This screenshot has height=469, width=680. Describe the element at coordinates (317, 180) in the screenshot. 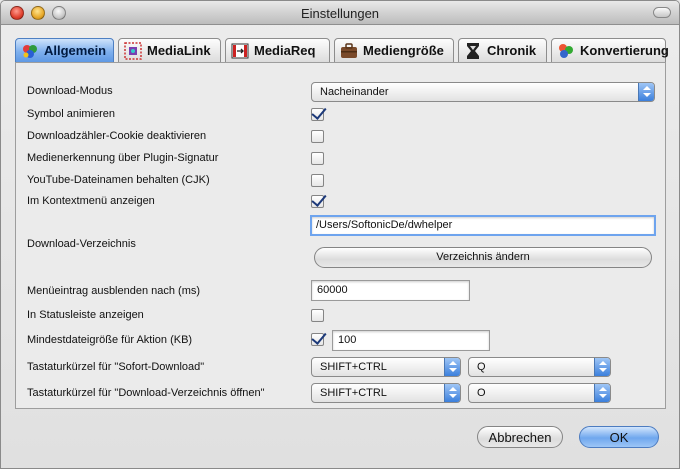

I see `youtube-names-checkbox` at that location.